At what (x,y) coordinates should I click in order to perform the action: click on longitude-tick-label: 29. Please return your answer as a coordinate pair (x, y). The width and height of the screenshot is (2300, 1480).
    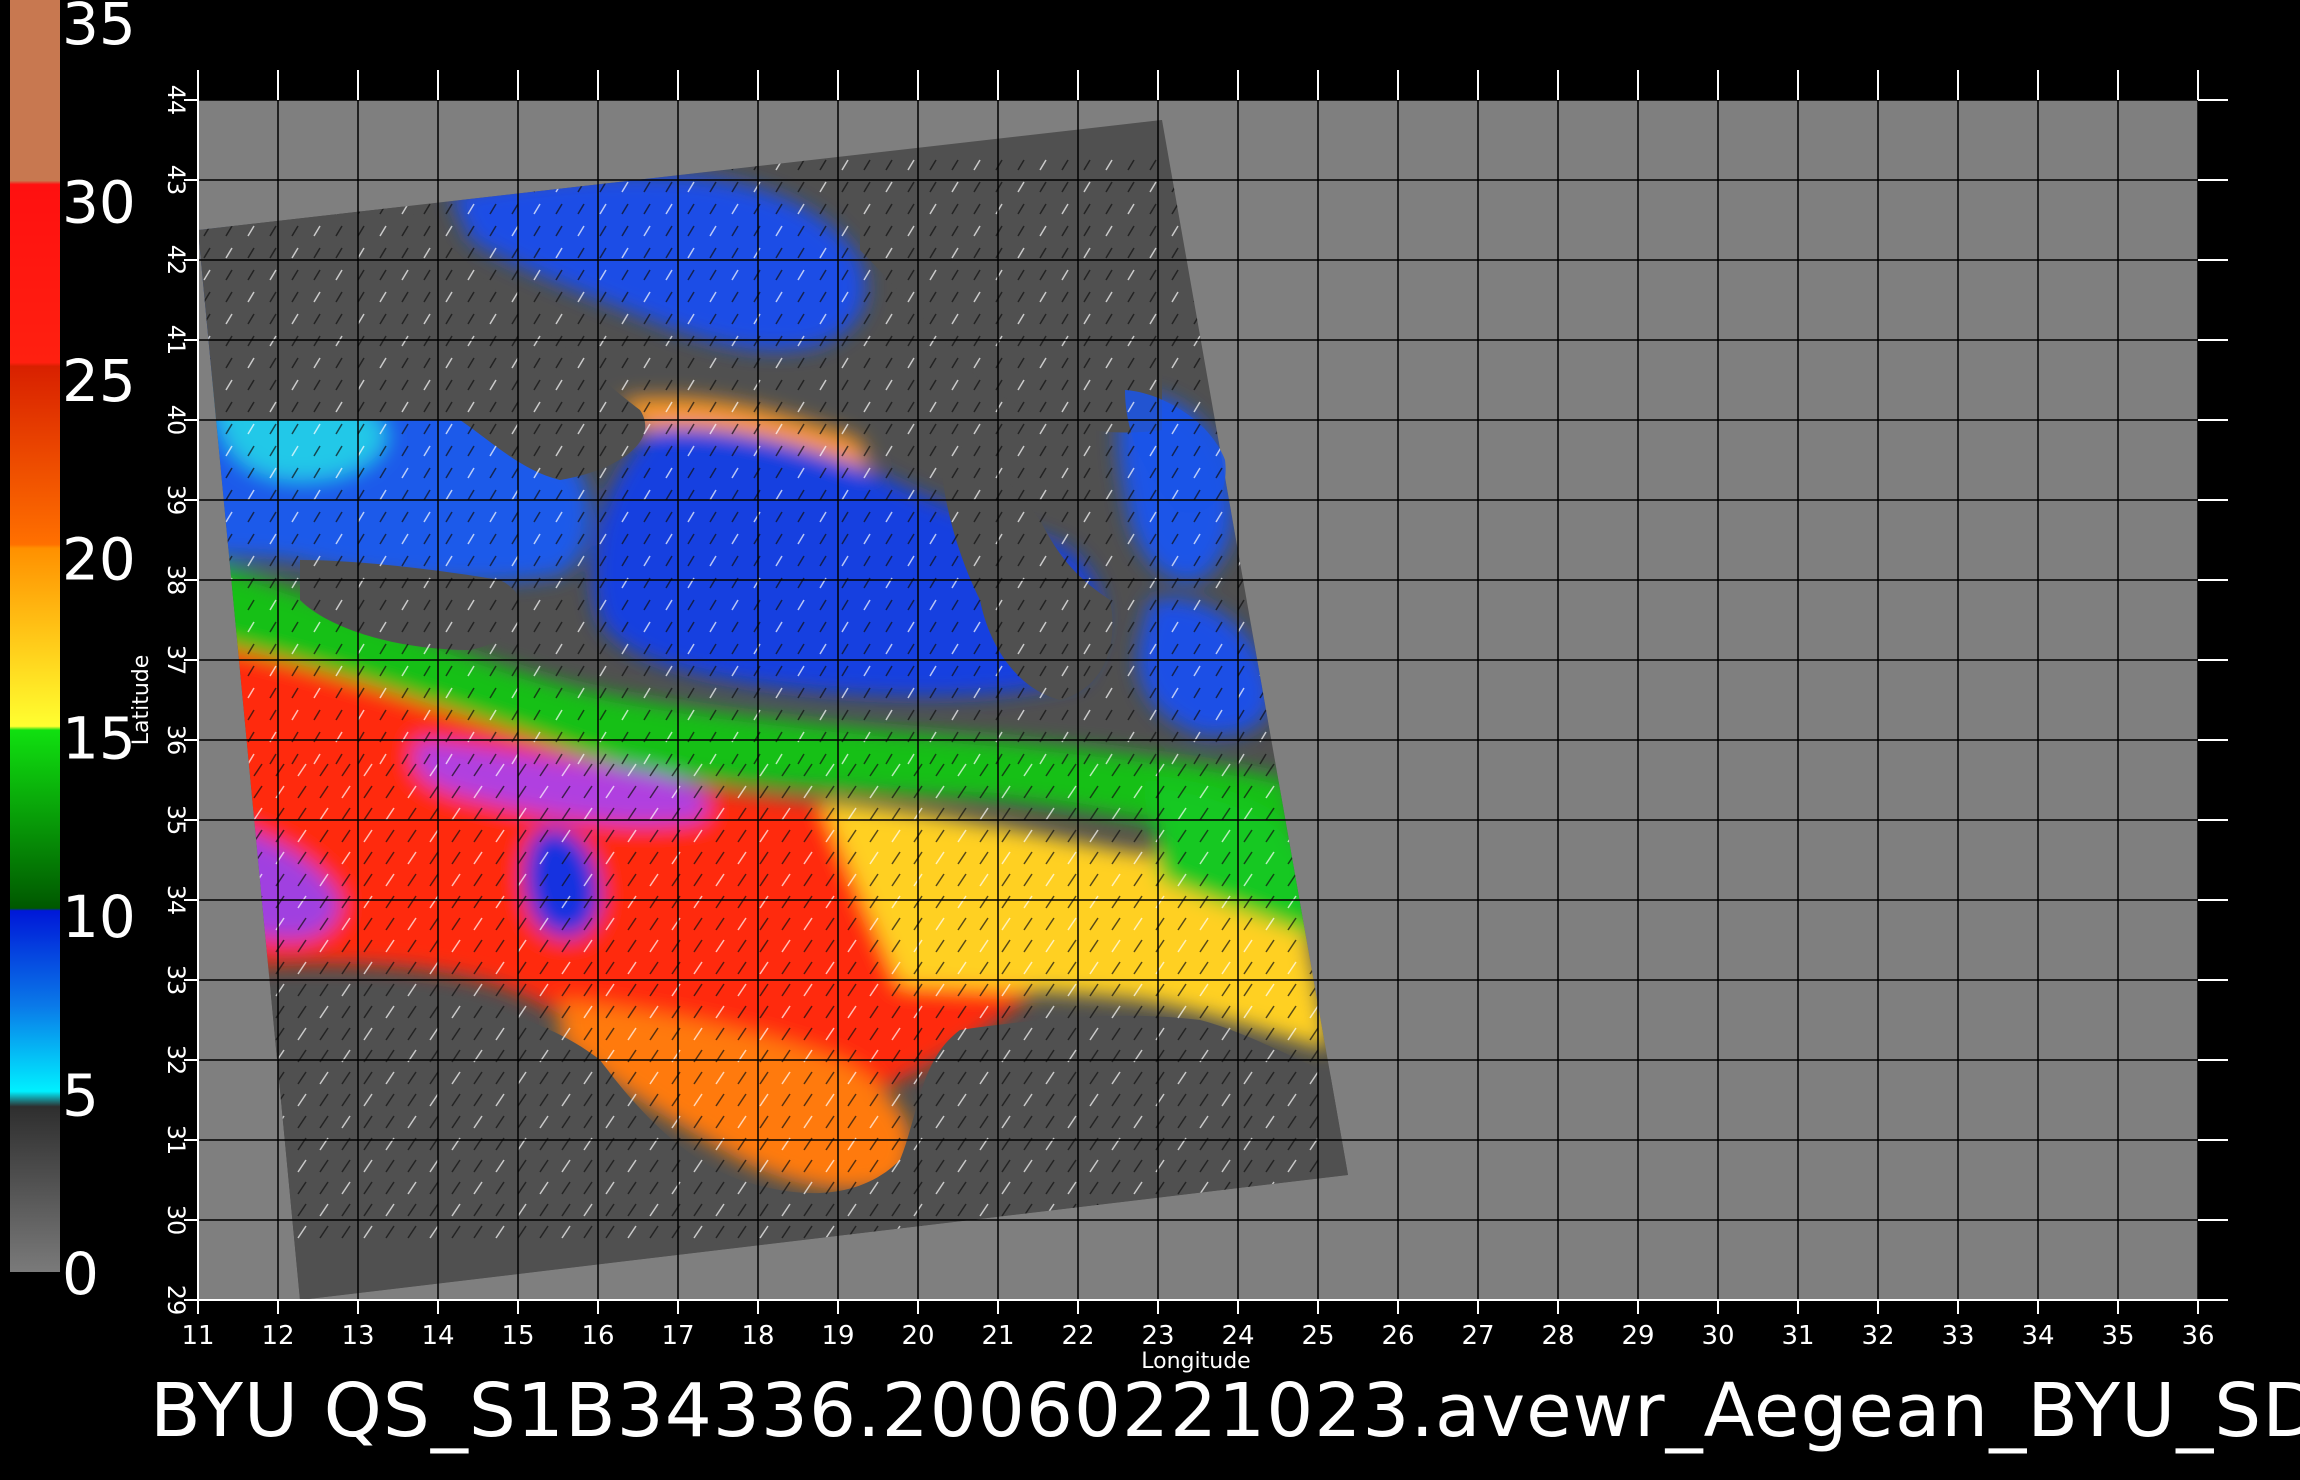
    Looking at the image, I should click on (1637, 1336).